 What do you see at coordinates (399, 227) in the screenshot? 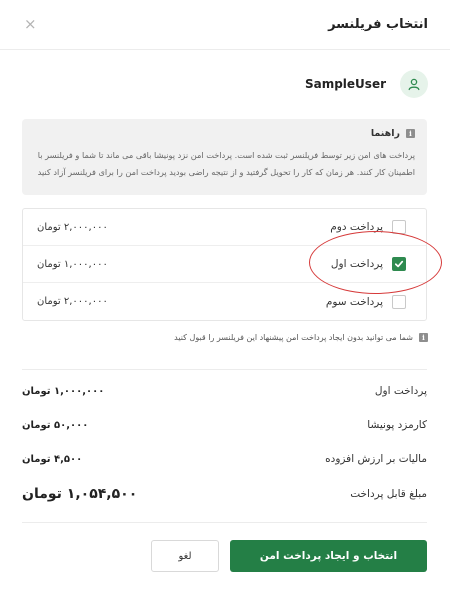
I see `payment-second-checkbox` at bounding box center [399, 227].